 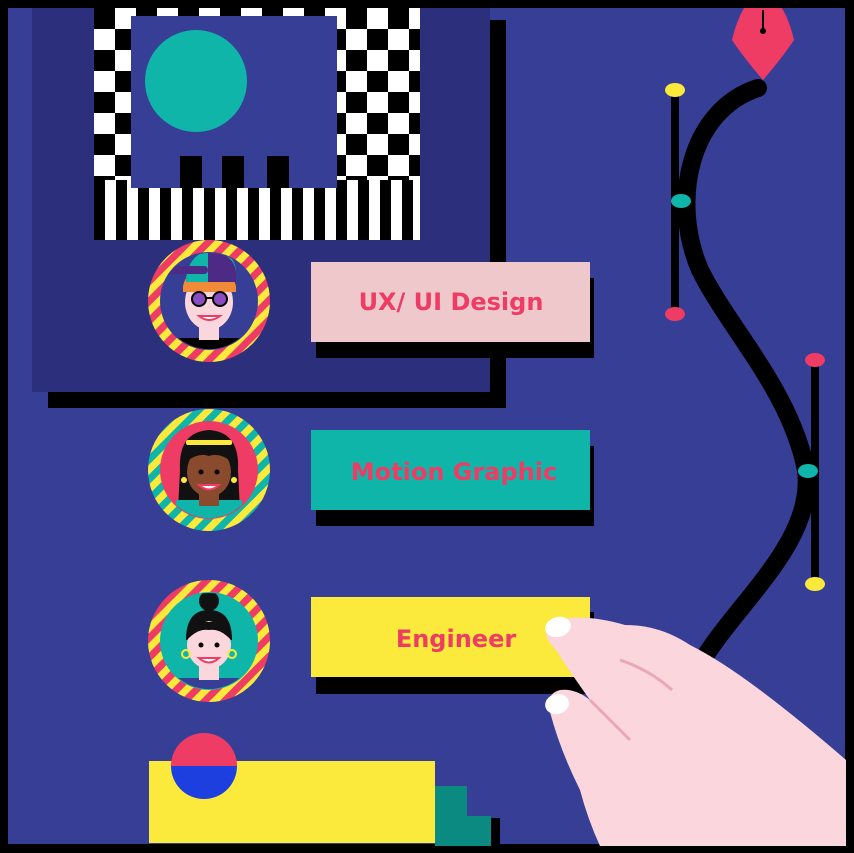 I want to click on role-card-engineer: Engineer, so click(x=452, y=645).